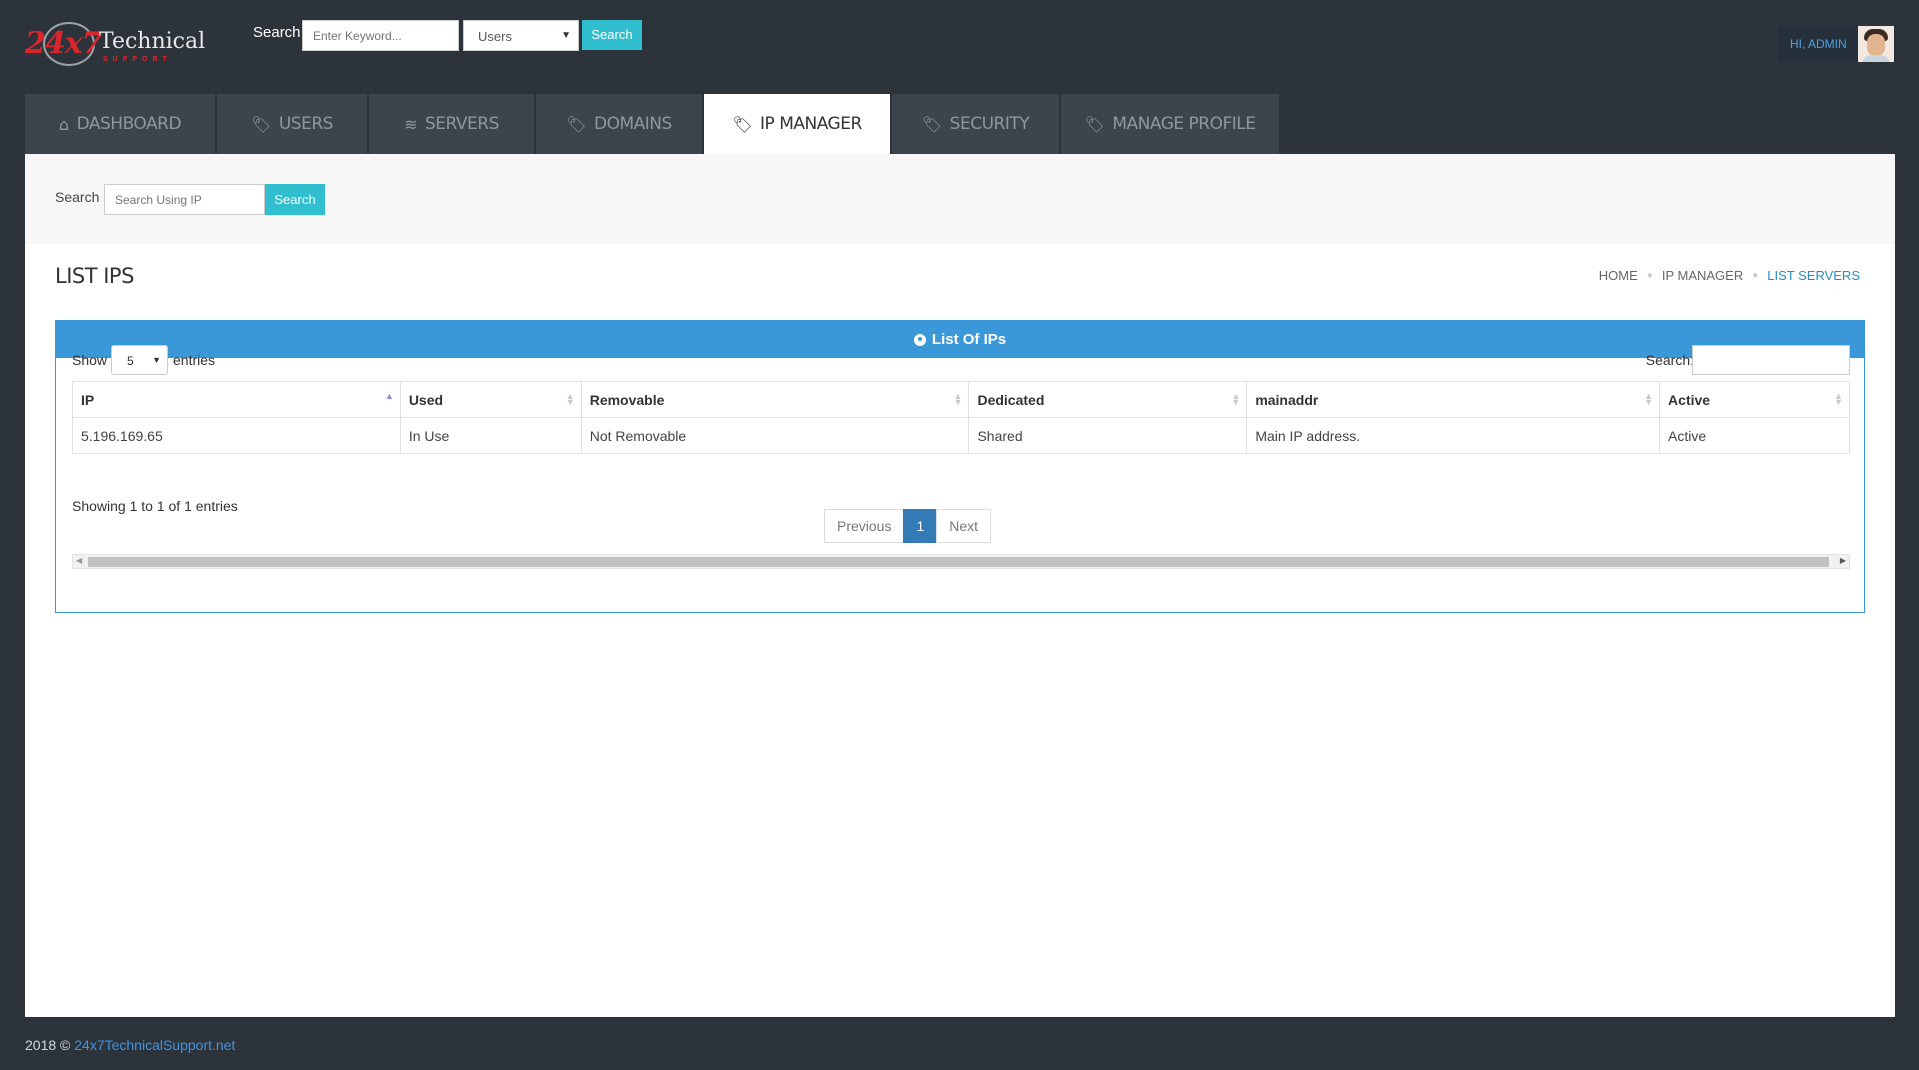 The width and height of the screenshot is (1919, 1070). Describe the element at coordinates (410, 124) in the screenshot. I see `layers-icon: ≋` at that location.